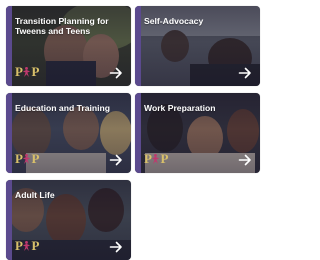  I want to click on card-adult-life: Adult Life P P, so click(68, 220).